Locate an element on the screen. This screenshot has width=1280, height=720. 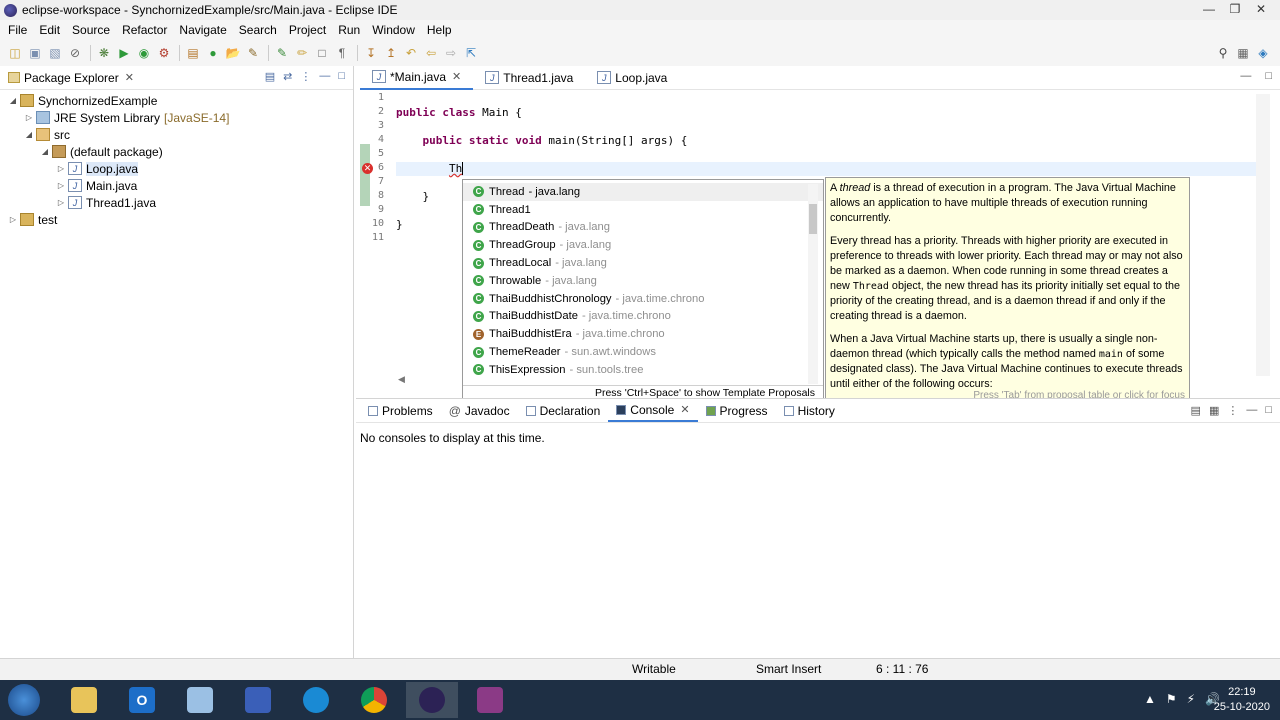
taskbar-eclipse is located at coordinates (432, 700).